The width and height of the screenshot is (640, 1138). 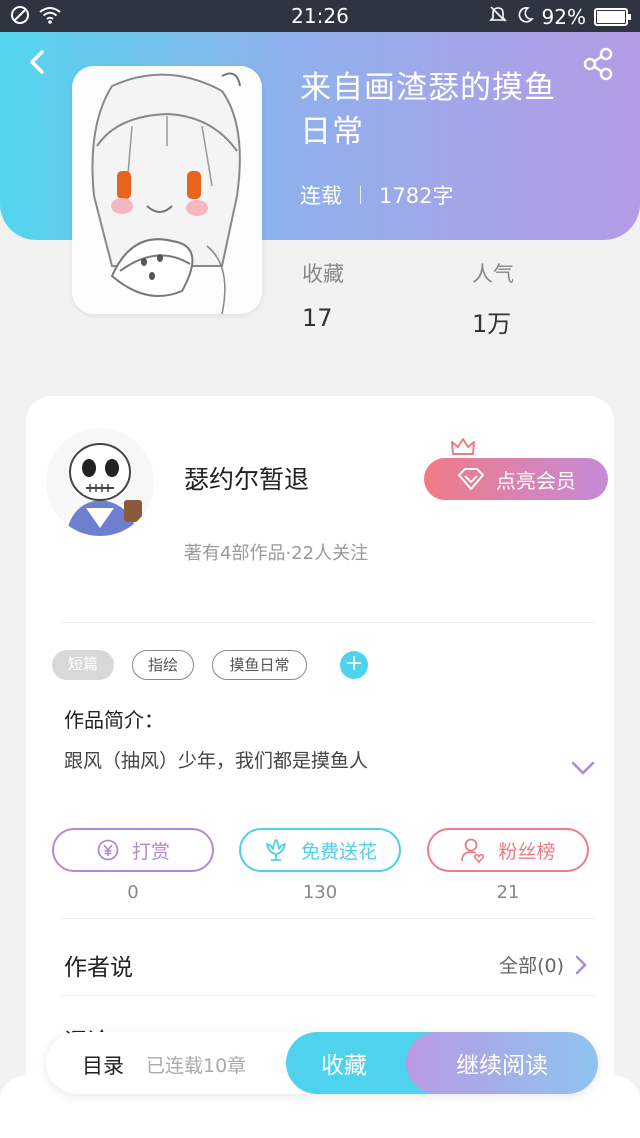 What do you see at coordinates (428, 88) in the screenshot?
I see `book-title-line1: 来自画渣瑟的摸鱼` at bounding box center [428, 88].